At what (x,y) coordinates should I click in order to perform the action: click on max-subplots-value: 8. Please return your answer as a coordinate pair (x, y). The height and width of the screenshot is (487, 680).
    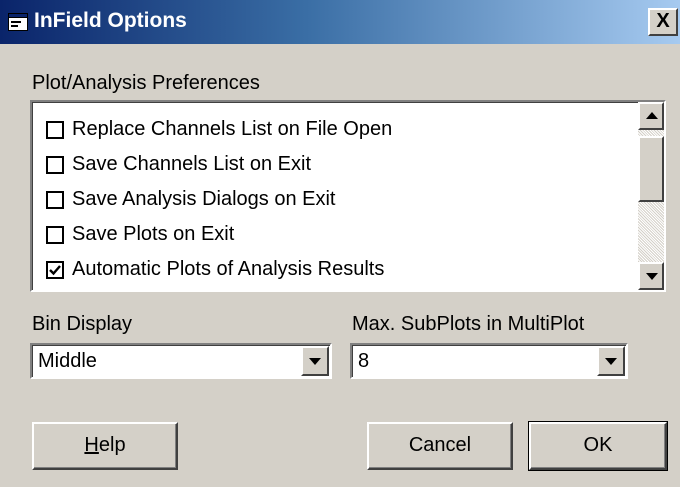
    Looking at the image, I should click on (364, 361).